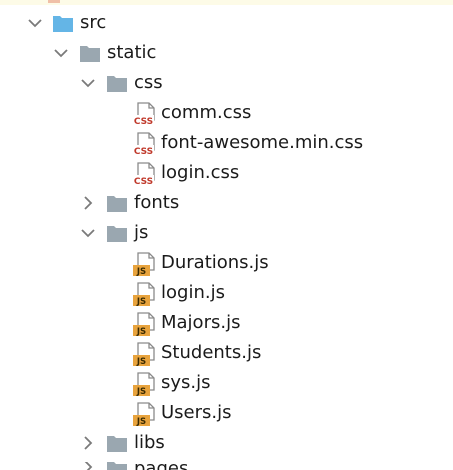  I want to click on tree-file-css: CSS font-awesome.min.css, so click(226, 143).